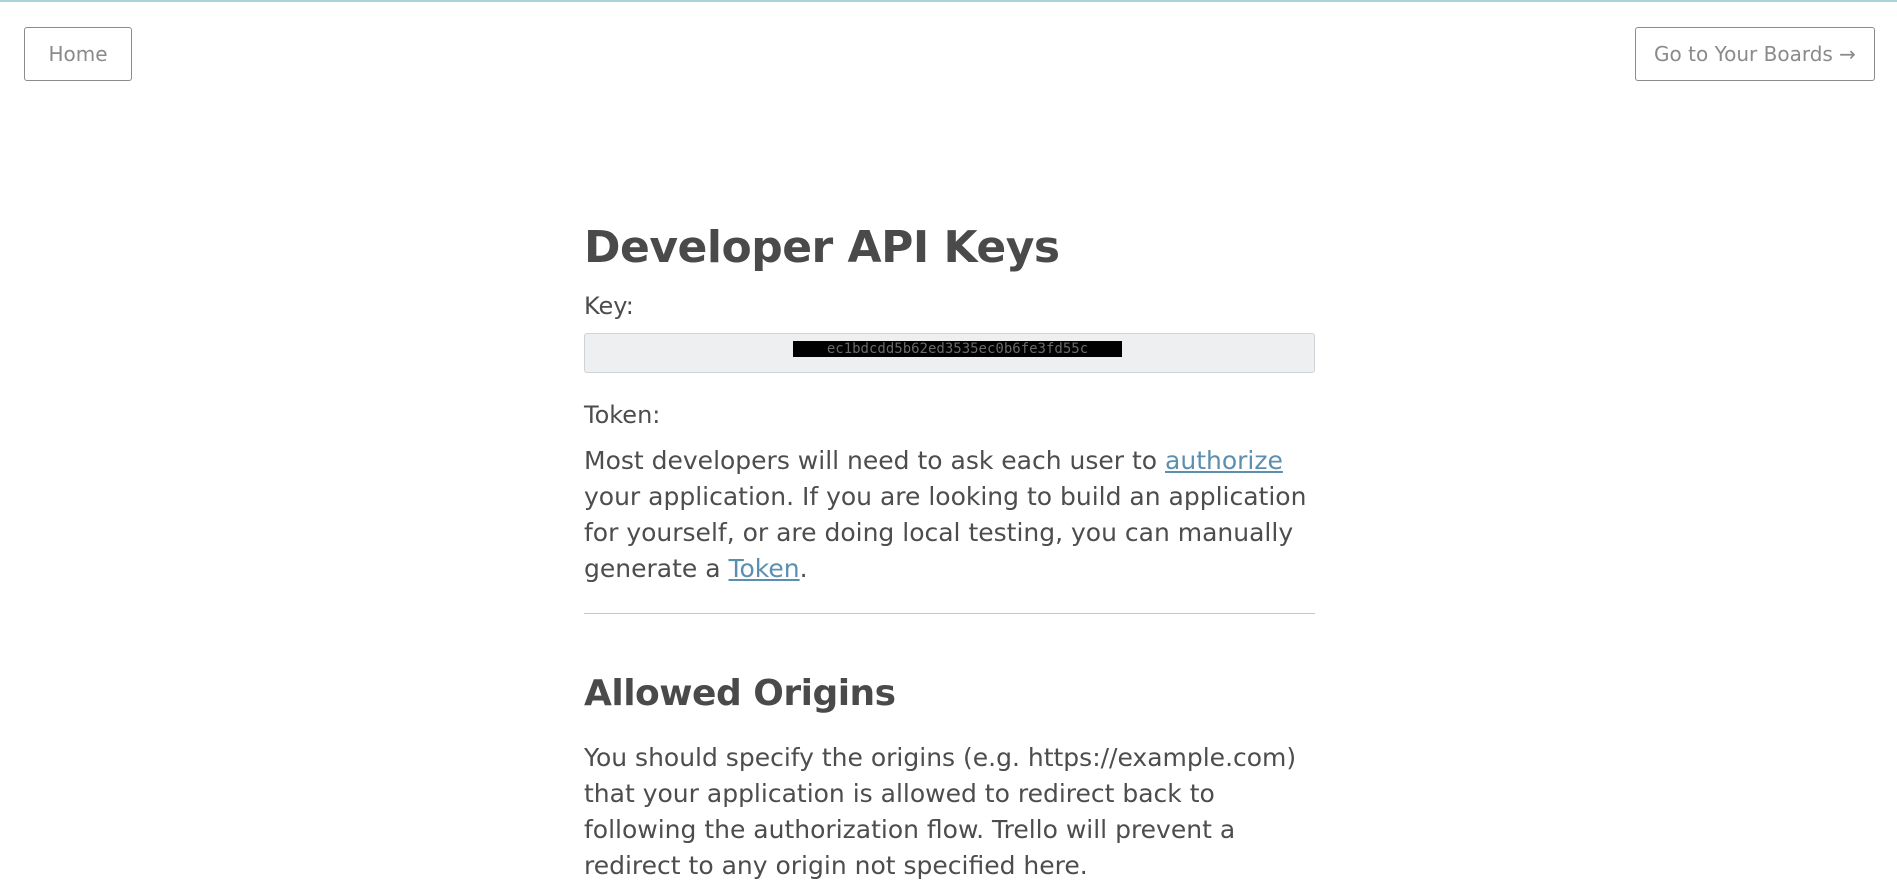  What do you see at coordinates (740, 693) in the screenshot?
I see `allowed-origins-title: Allowed Origins` at bounding box center [740, 693].